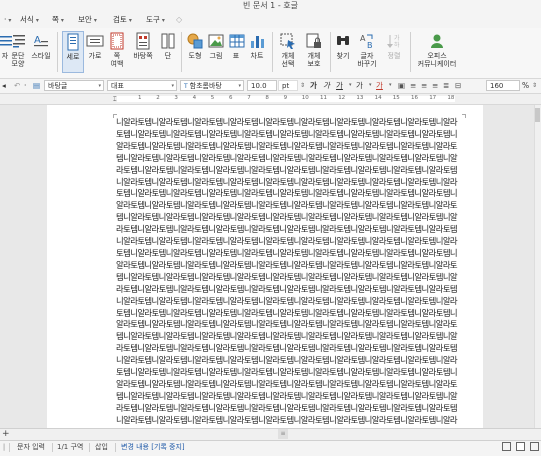 This screenshot has height=456, width=541. I want to click on align-left-icon: ≡, so click(413, 85).